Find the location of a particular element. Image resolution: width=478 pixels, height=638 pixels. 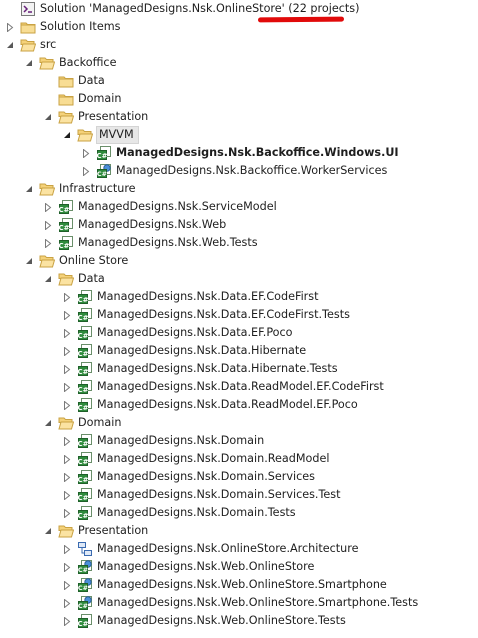

csharp-web-project-icon: C# is located at coordinates (85, 567).